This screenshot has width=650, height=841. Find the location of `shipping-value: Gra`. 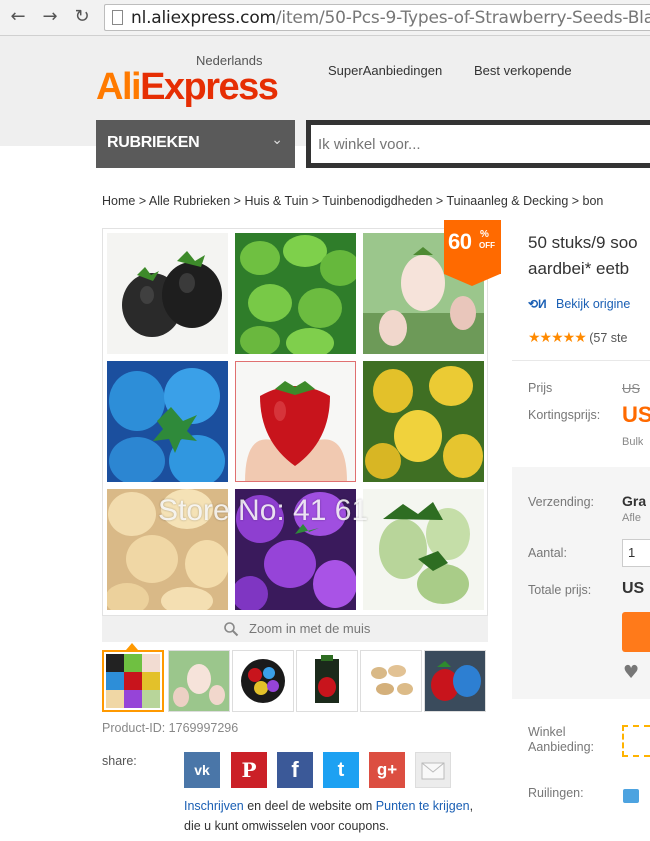

shipping-value: Gra is located at coordinates (634, 501).